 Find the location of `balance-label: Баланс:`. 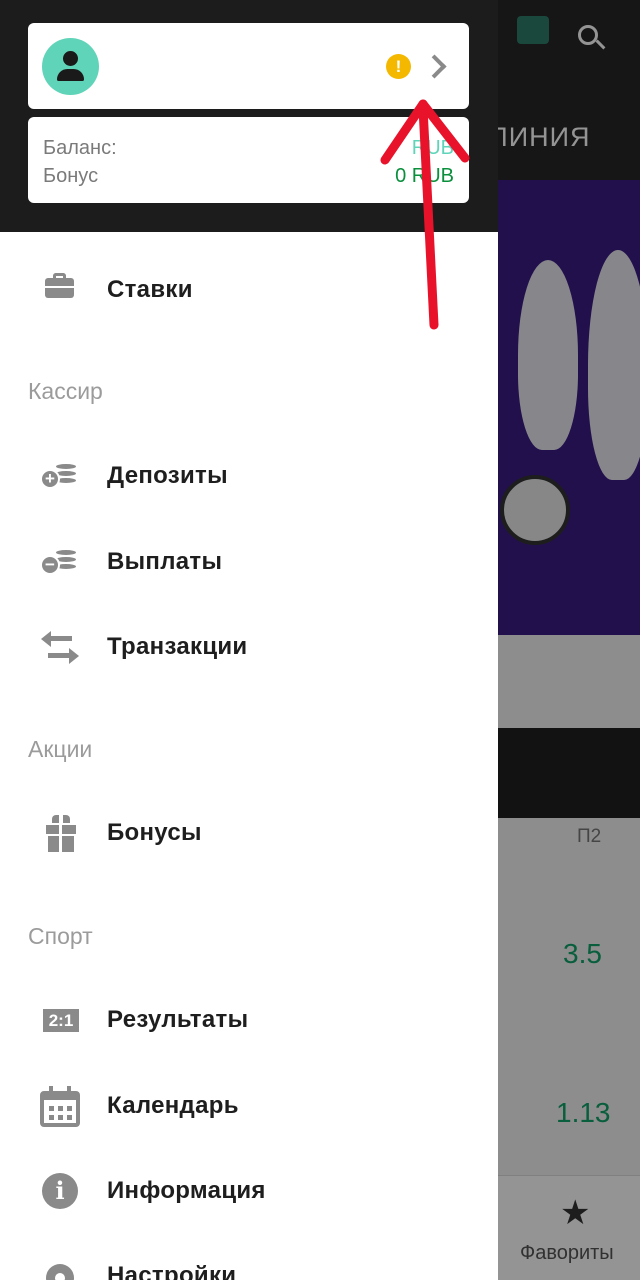

balance-label: Баланс: is located at coordinates (80, 148).